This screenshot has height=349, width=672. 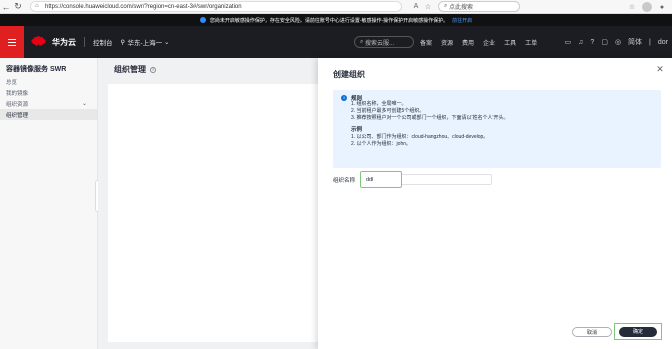 I want to click on service-title: 容器镜像服务 SWR, so click(x=36, y=69).